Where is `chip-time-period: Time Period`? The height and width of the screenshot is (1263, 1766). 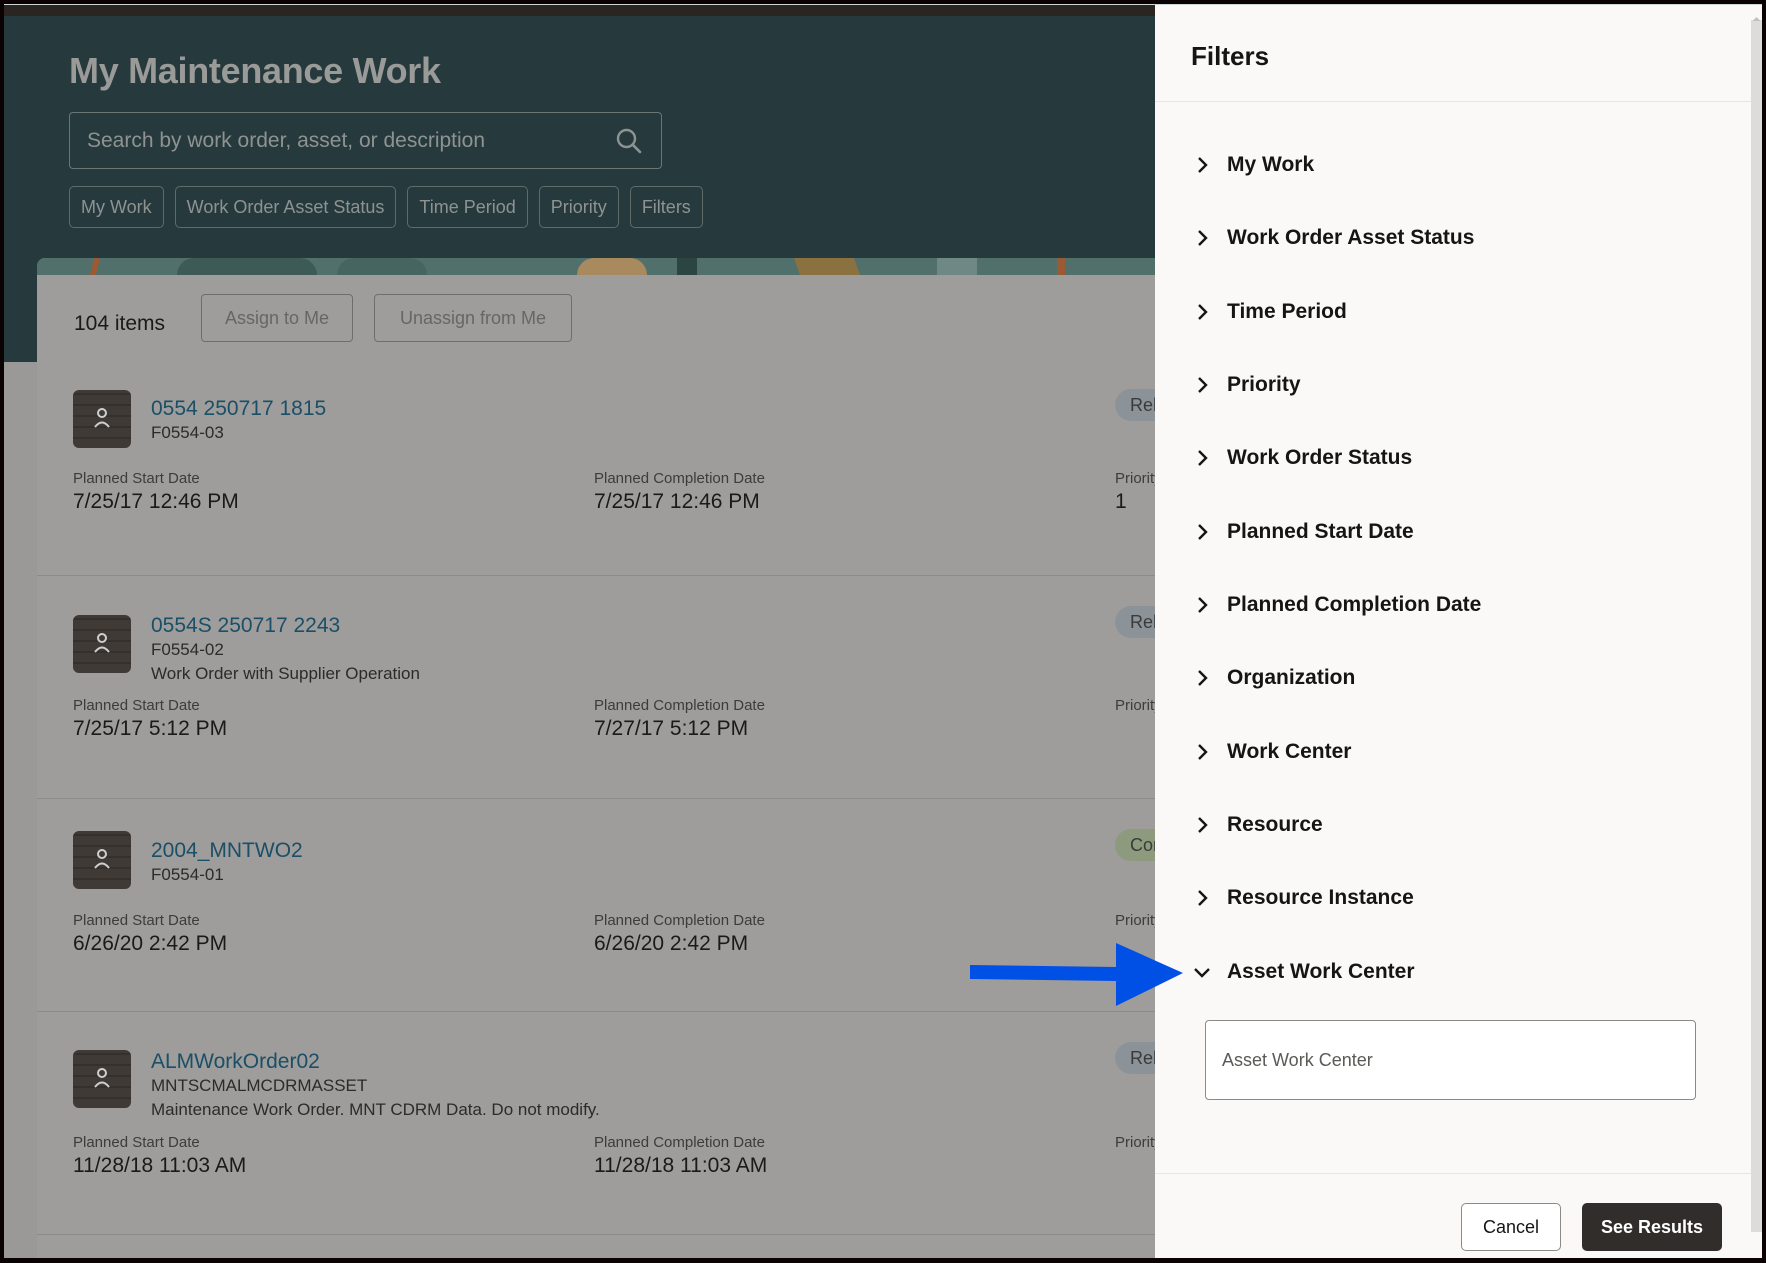
chip-time-period: Time Period is located at coordinates (467, 207).